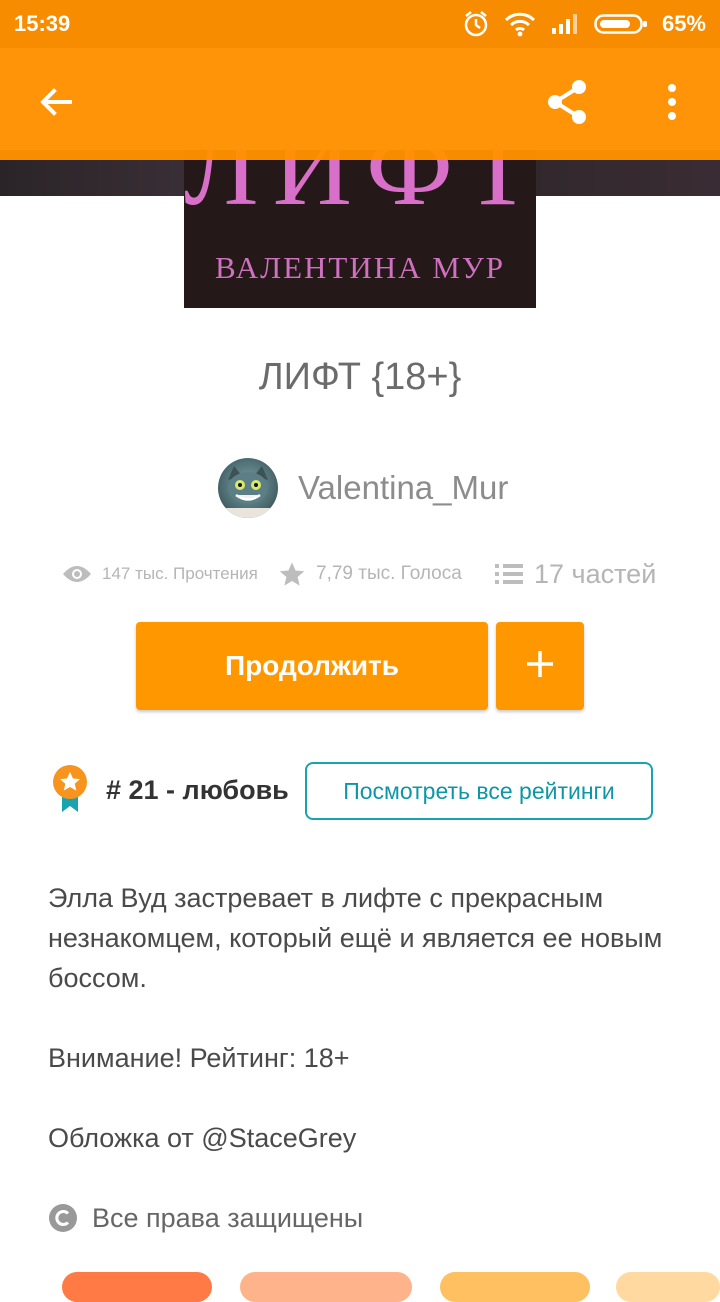 The image size is (720, 1302). I want to click on back-button, so click(56, 104).